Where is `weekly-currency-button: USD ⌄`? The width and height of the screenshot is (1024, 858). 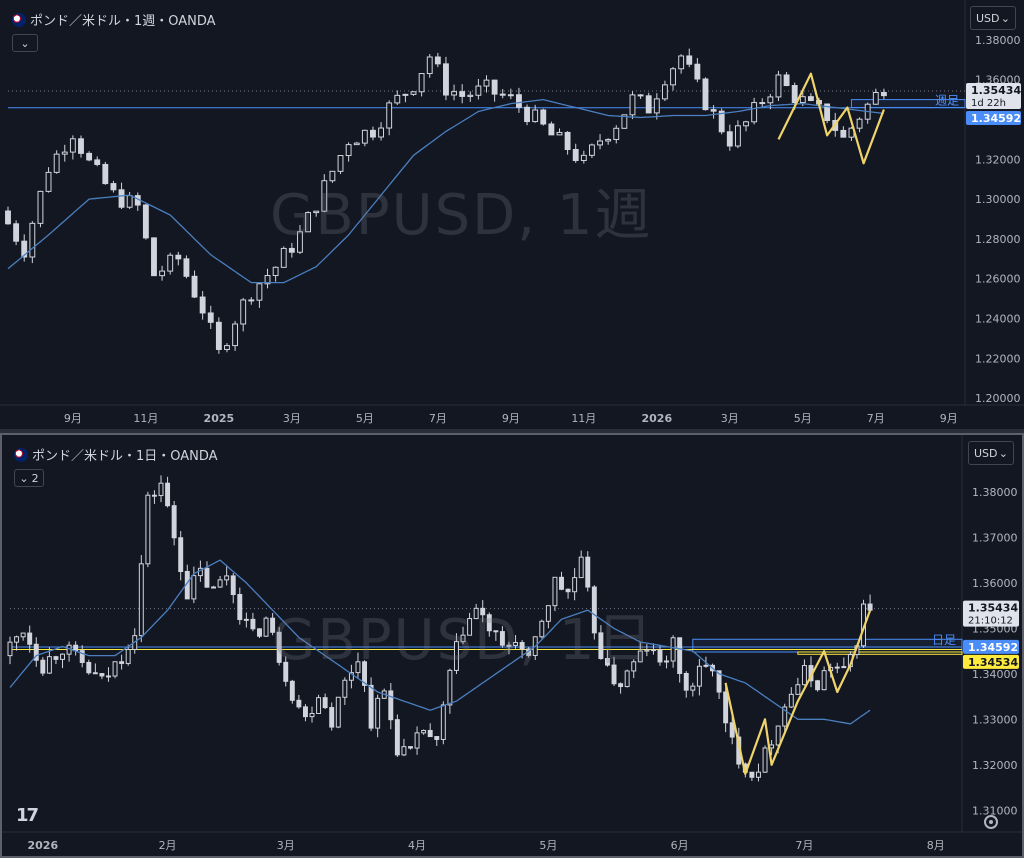 weekly-currency-button: USD ⌄ is located at coordinates (993, 18).